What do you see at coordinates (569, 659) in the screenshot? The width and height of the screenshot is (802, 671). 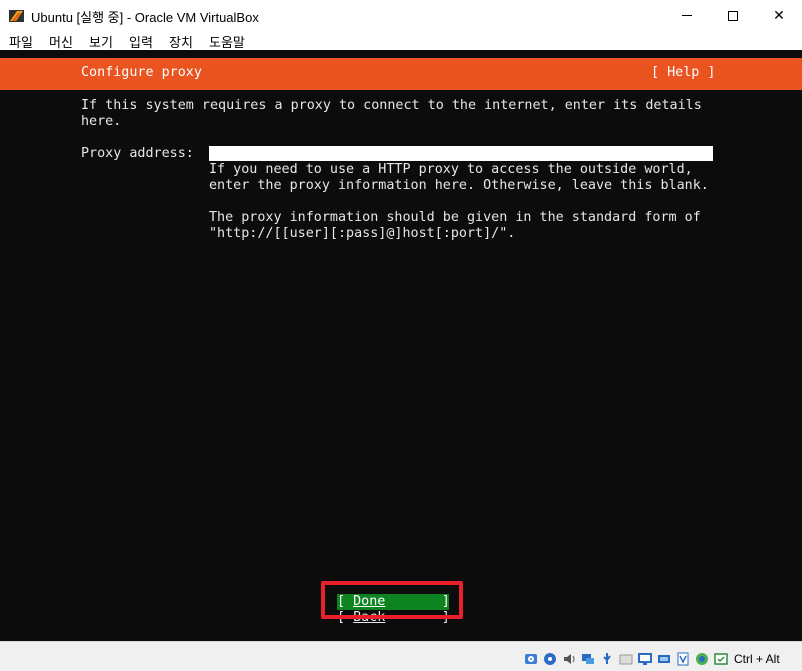 I see `audio-icon` at bounding box center [569, 659].